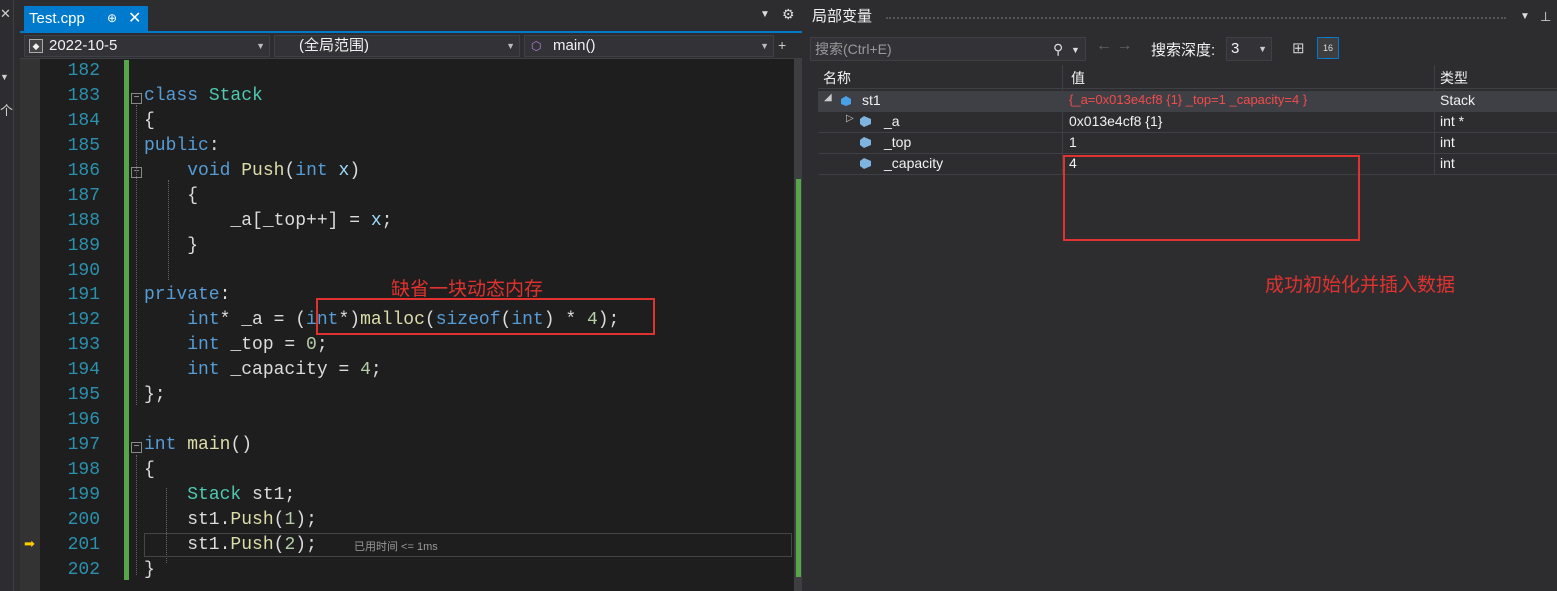  What do you see at coordinates (828, 97) in the screenshot?
I see `collapse-arrow-icon: ◢` at bounding box center [828, 97].